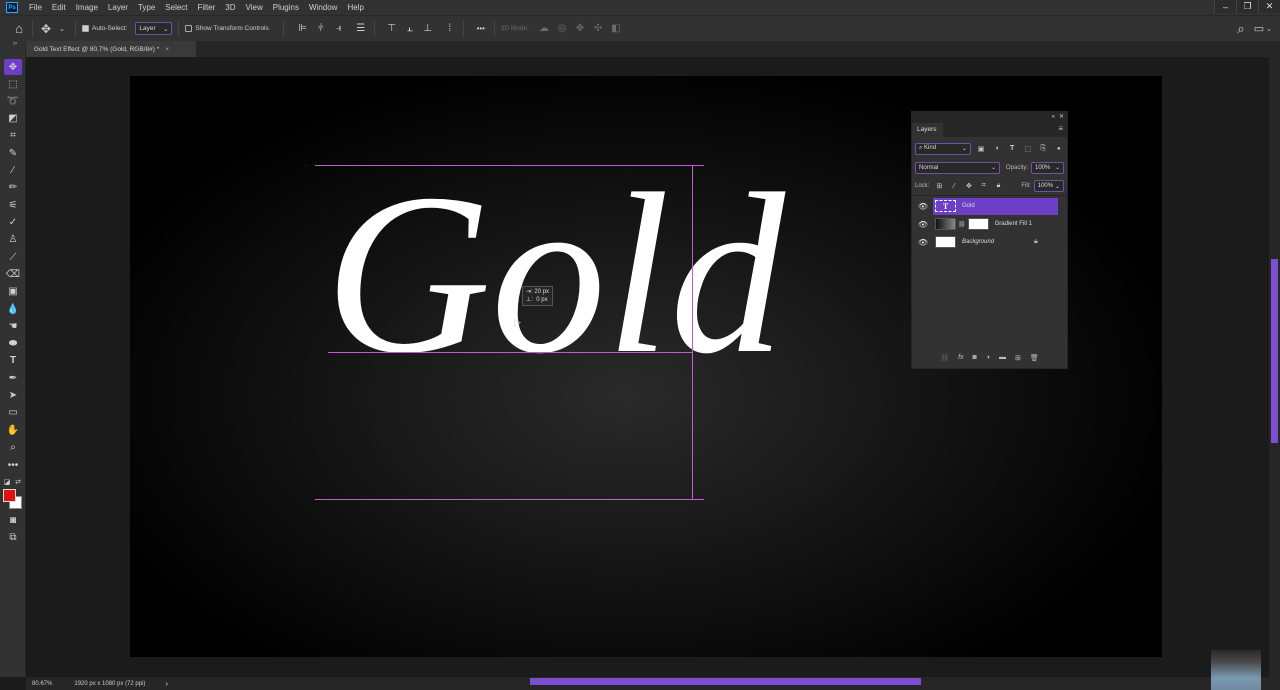  What do you see at coordinates (927, 130) in the screenshot?
I see `tab-layers: Layers` at bounding box center [927, 130].